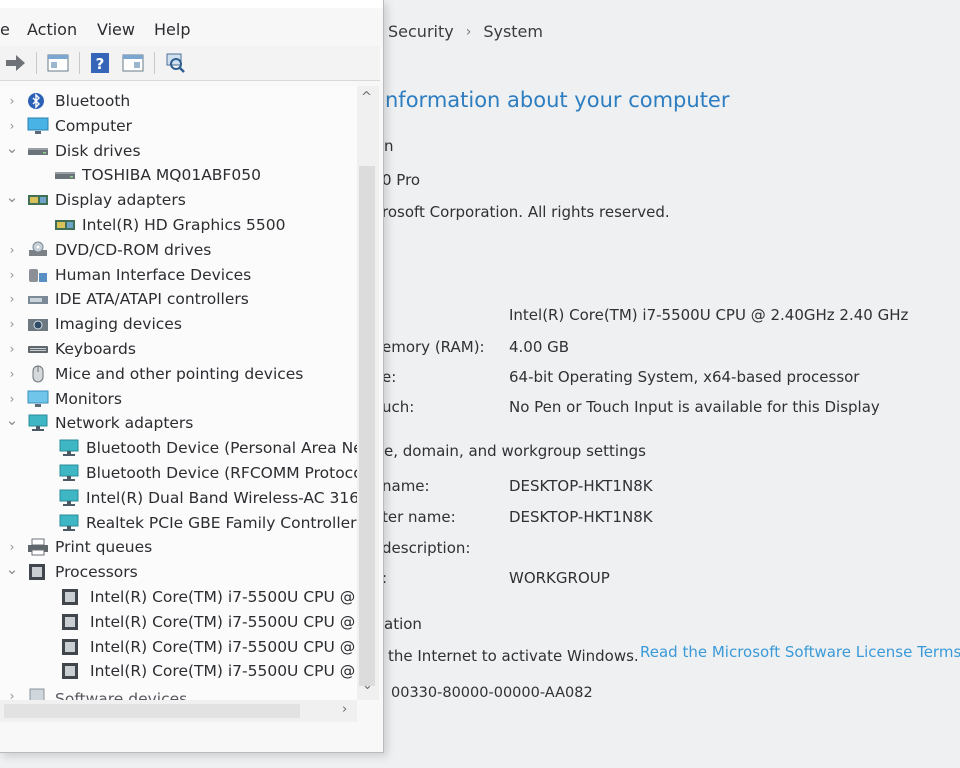  I want to click on ide-controller-icon, so click(37, 299).